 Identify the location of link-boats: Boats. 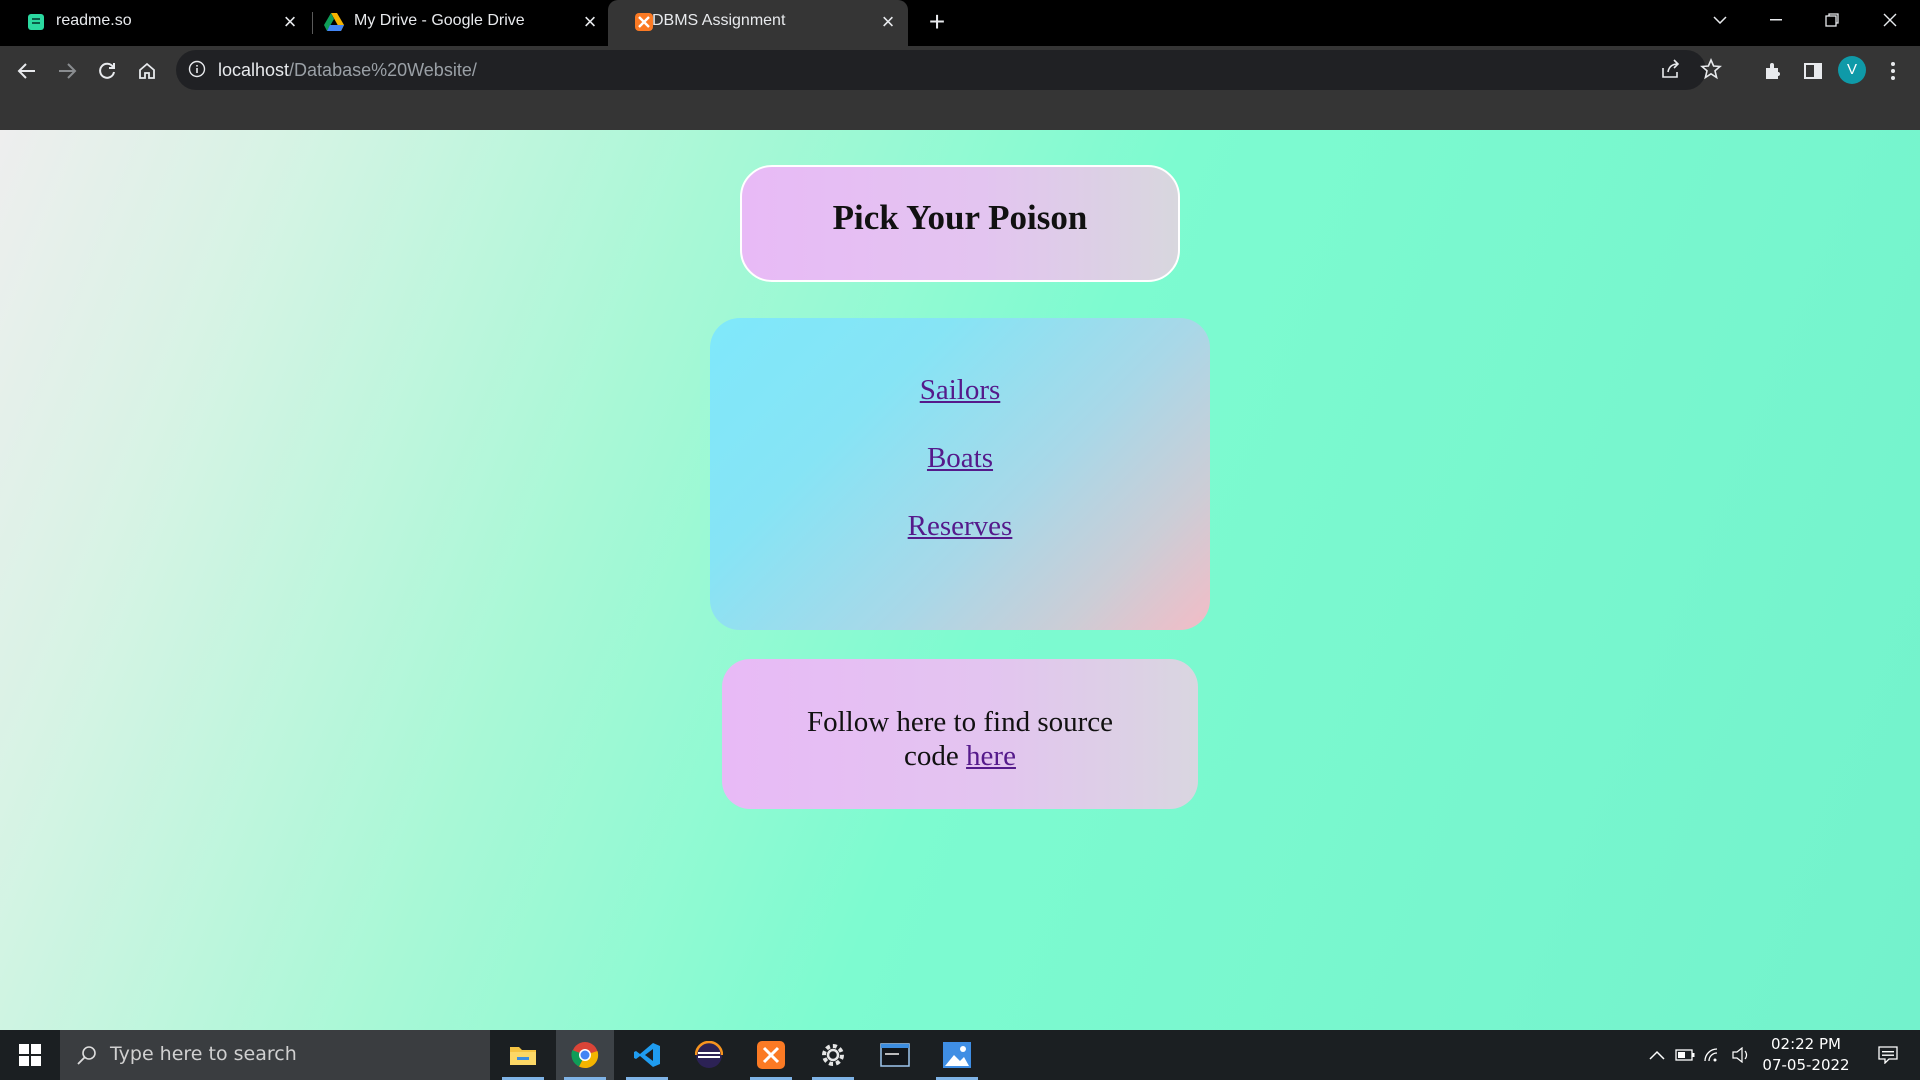
(960, 458).